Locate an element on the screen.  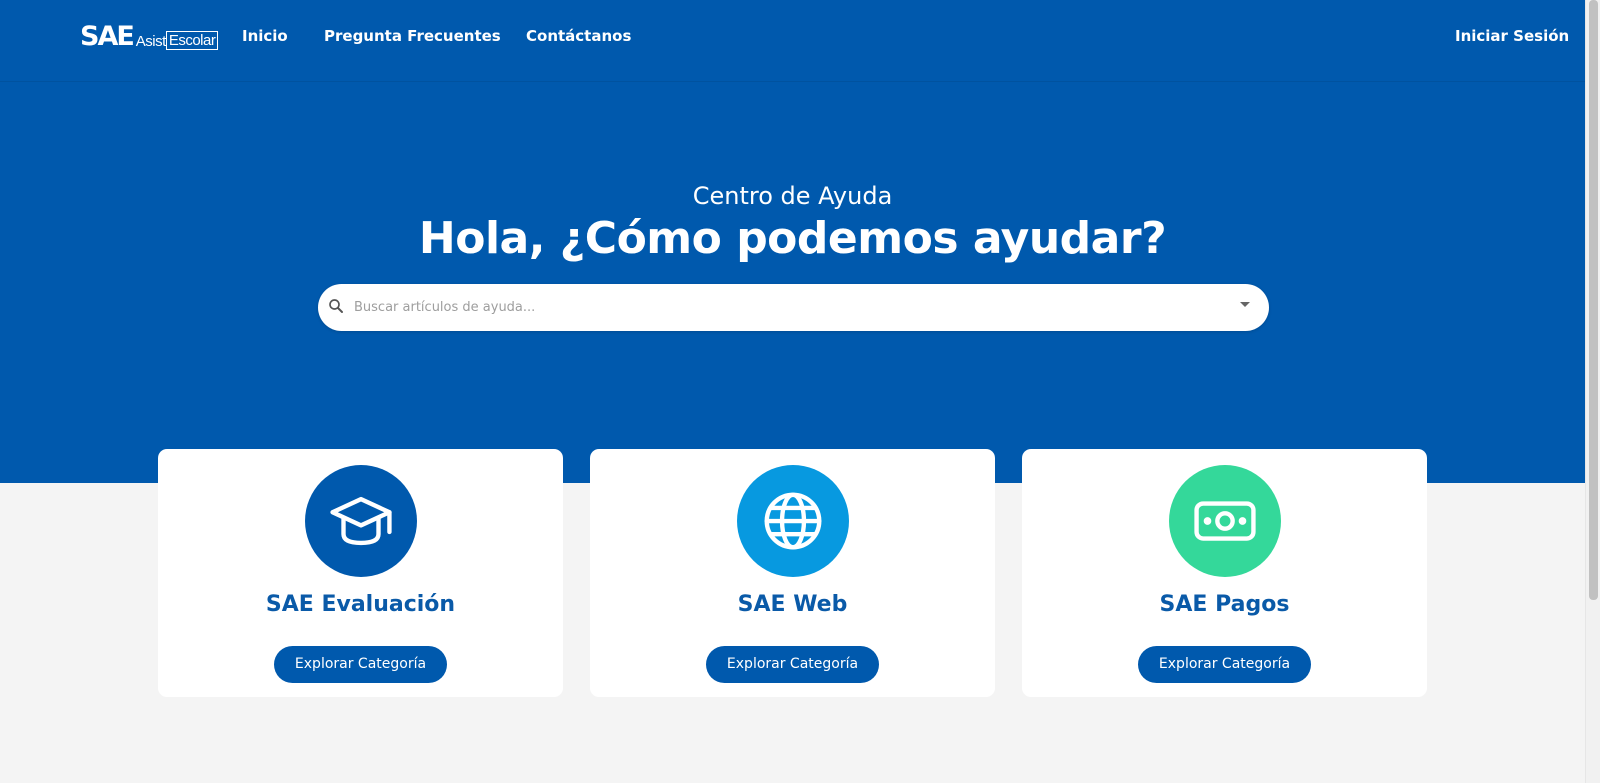
scrollbar is located at coordinates (1592, 391).